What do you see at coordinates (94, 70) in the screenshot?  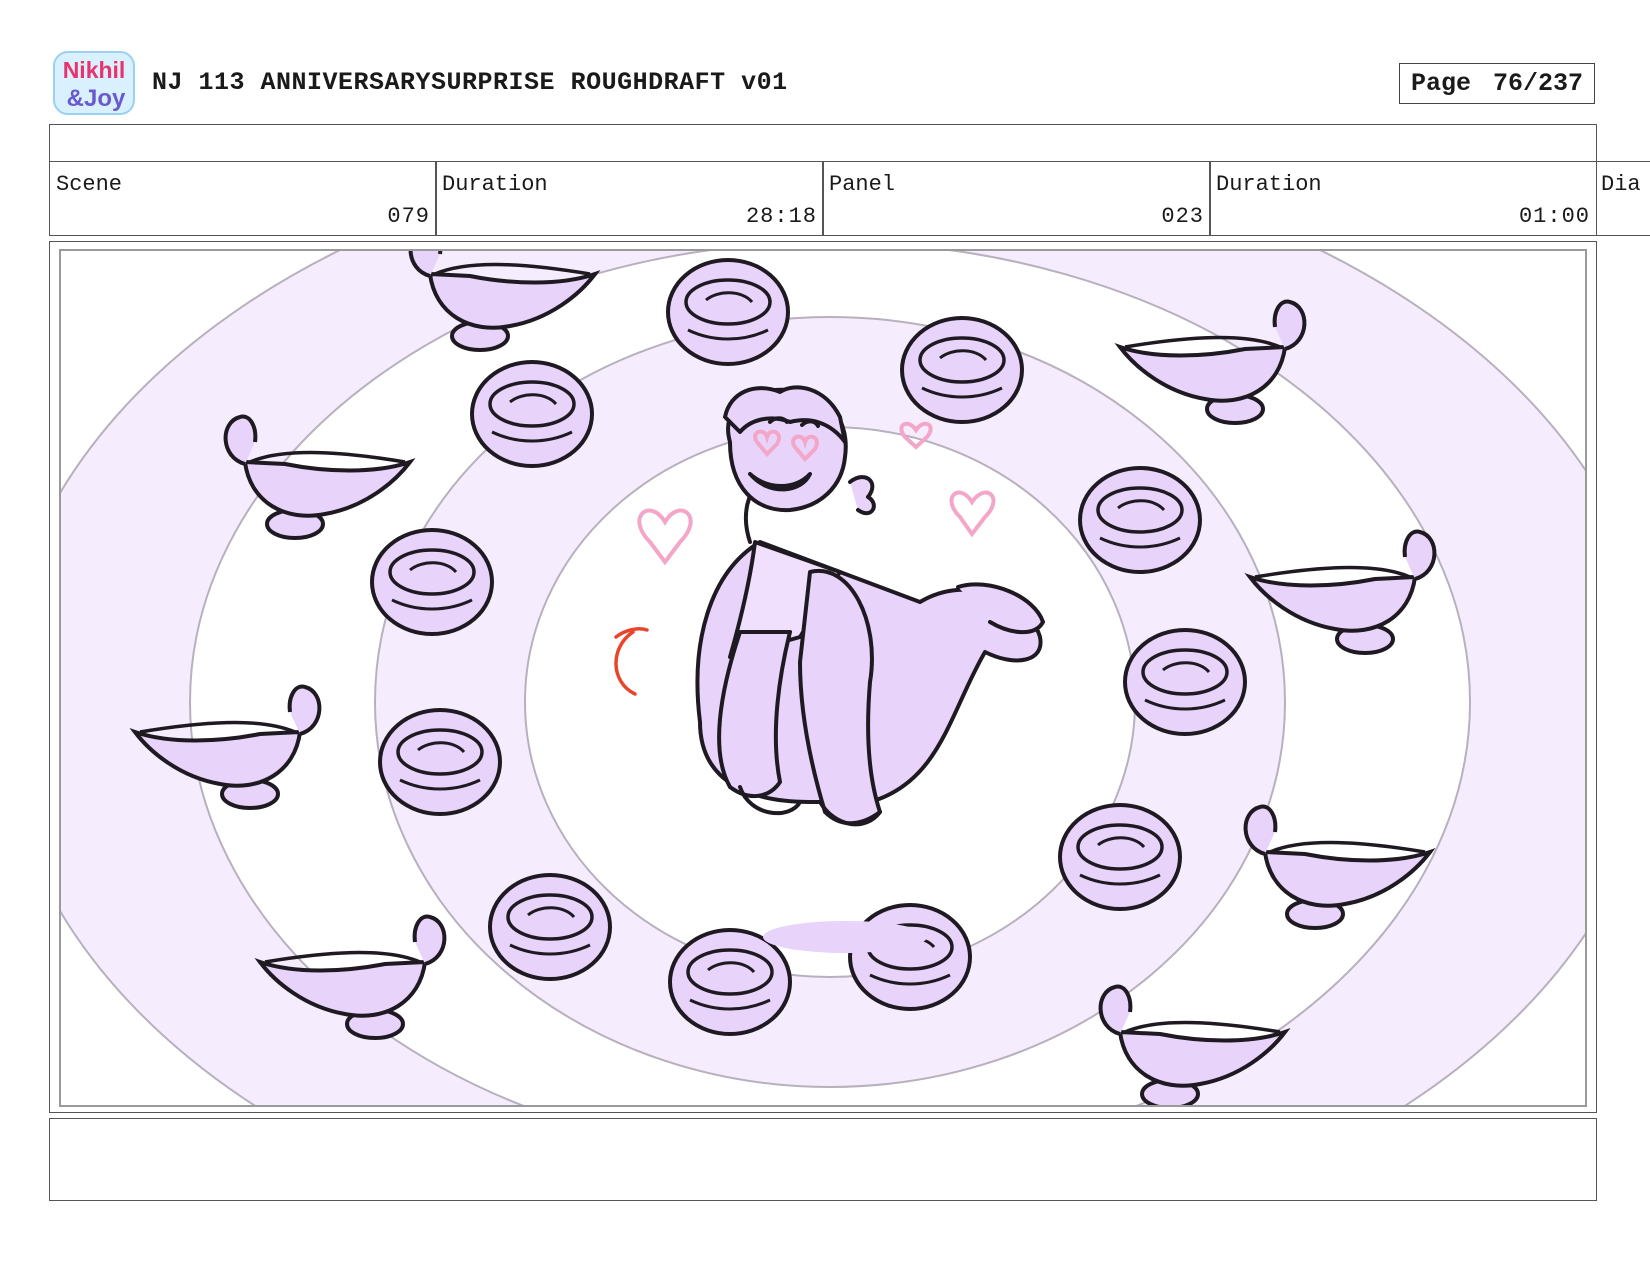 I see `logo-line1: Nikhil` at bounding box center [94, 70].